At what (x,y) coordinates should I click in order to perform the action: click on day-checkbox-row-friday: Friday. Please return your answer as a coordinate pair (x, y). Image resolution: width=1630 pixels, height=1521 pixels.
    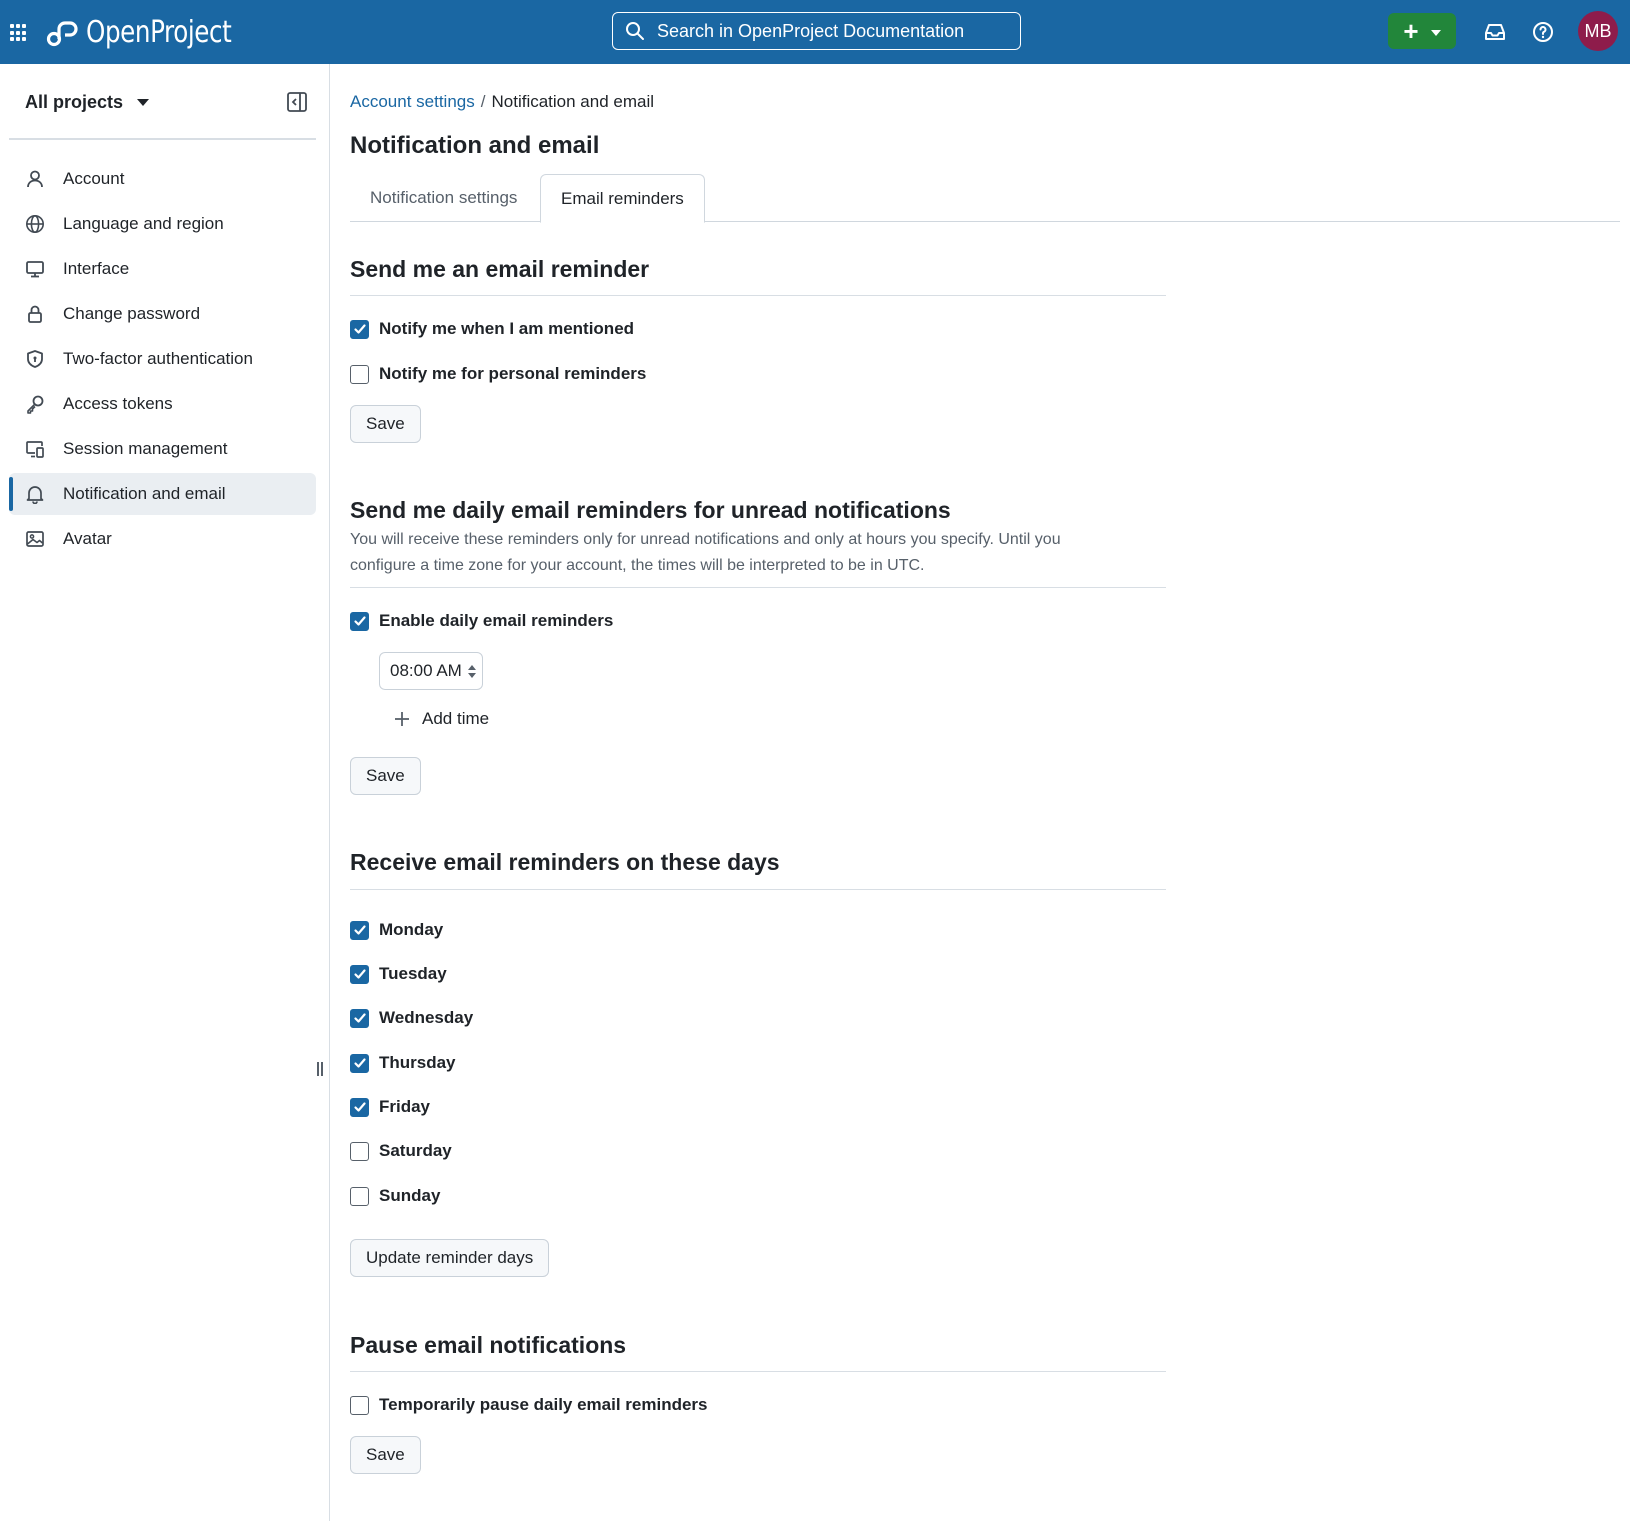
    Looking at the image, I should click on (390, 1107).